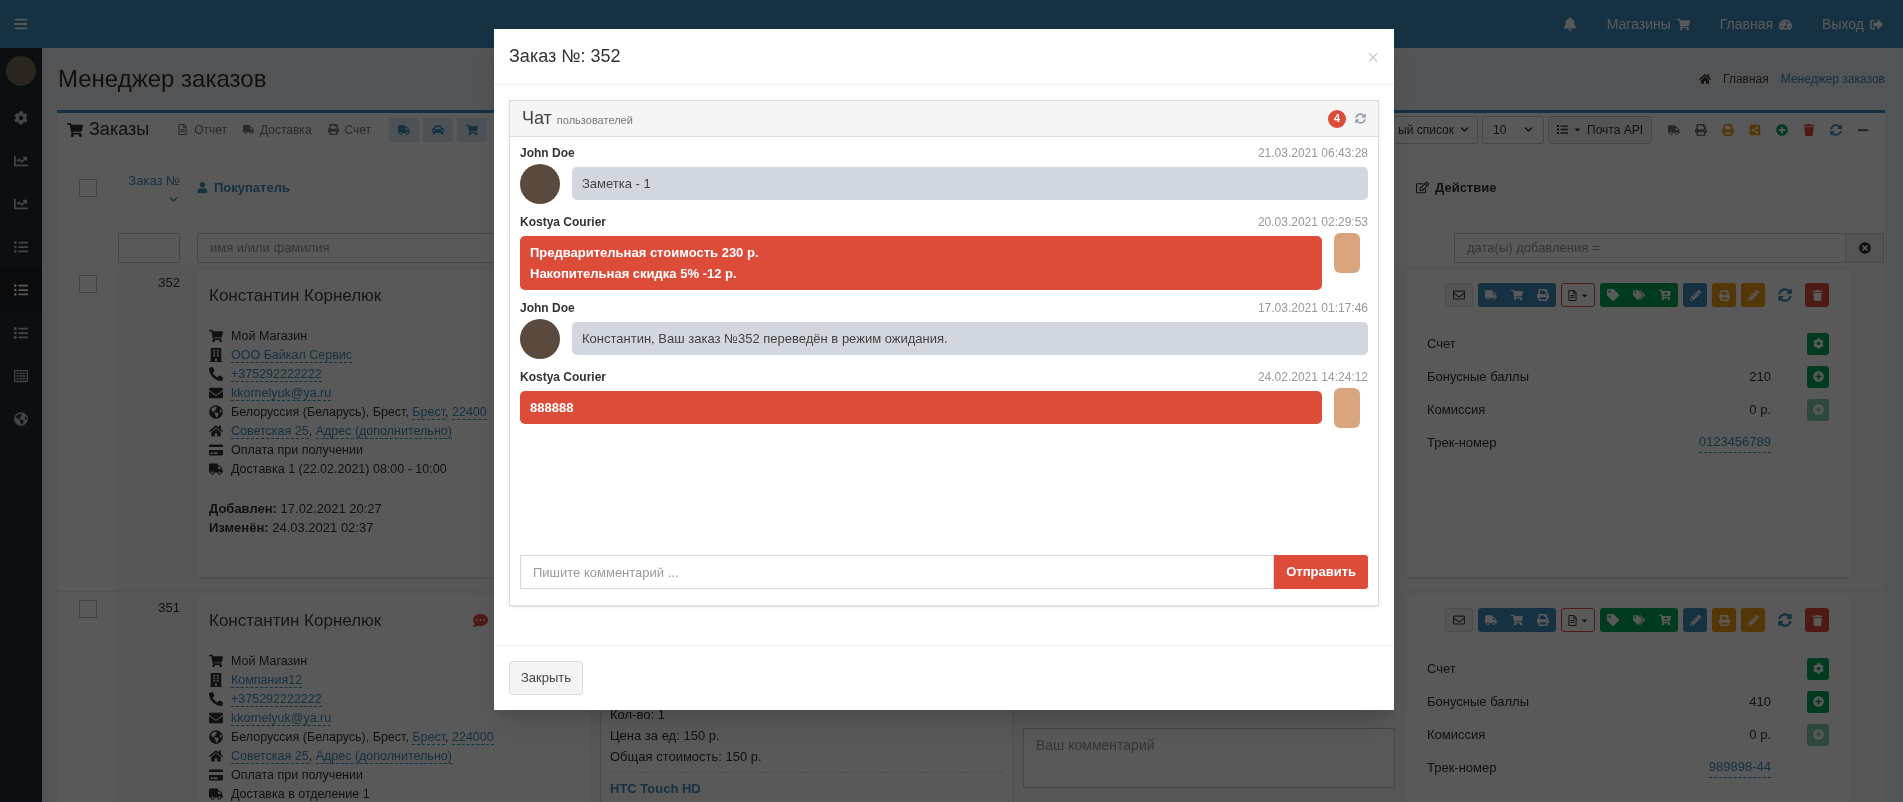 Image resolution: width=1903 pixels, height=802 pixels. What do you see at coordinates (1852, 24) in the screenshot?
I see `nav-link: Выход` at bounding box center [1852, 24].